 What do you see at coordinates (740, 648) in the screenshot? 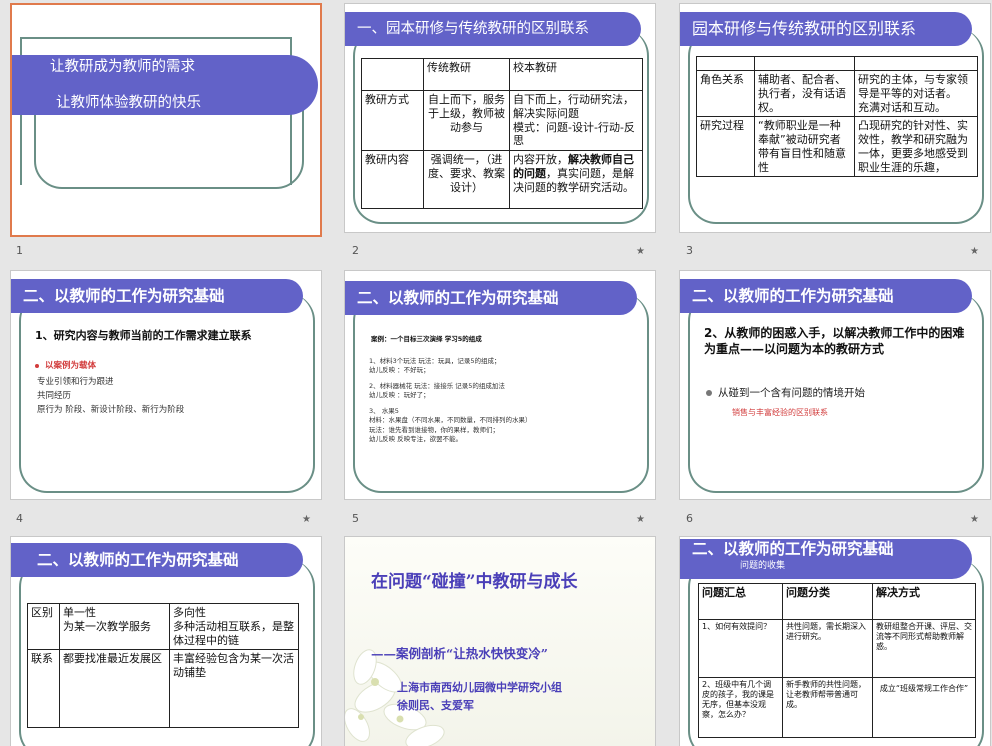
I see `table-cell: 1、如何有效提问？` at bounding box center [740, 648].